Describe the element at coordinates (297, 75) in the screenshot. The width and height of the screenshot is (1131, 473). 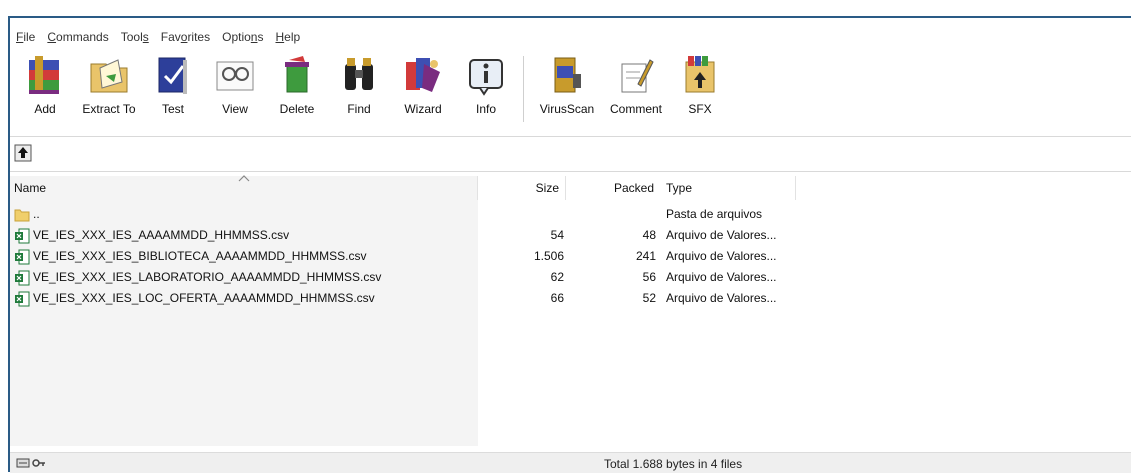
I see `delete-trash-icon` at that location.